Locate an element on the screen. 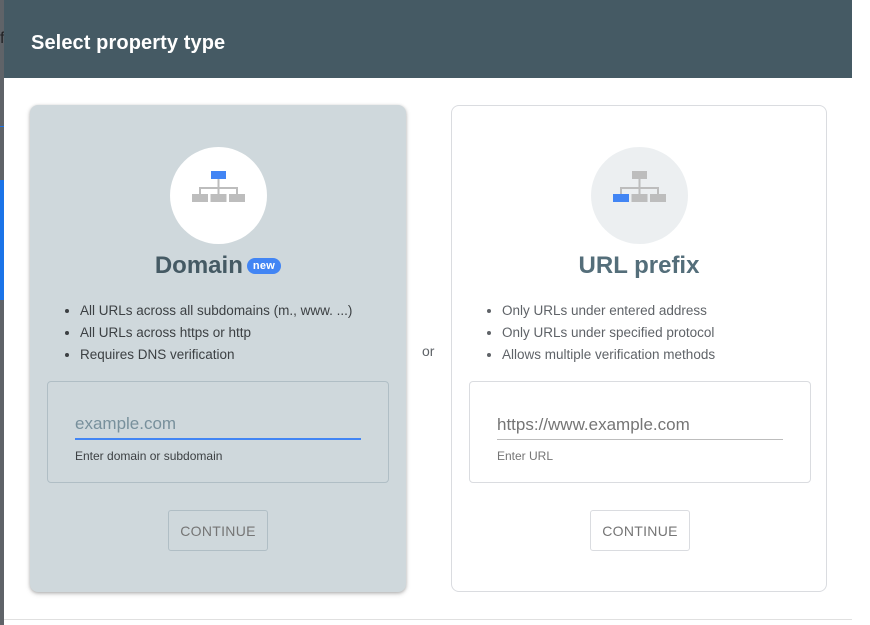  domain-title-text: Domain is located at coordinates (198, 265).